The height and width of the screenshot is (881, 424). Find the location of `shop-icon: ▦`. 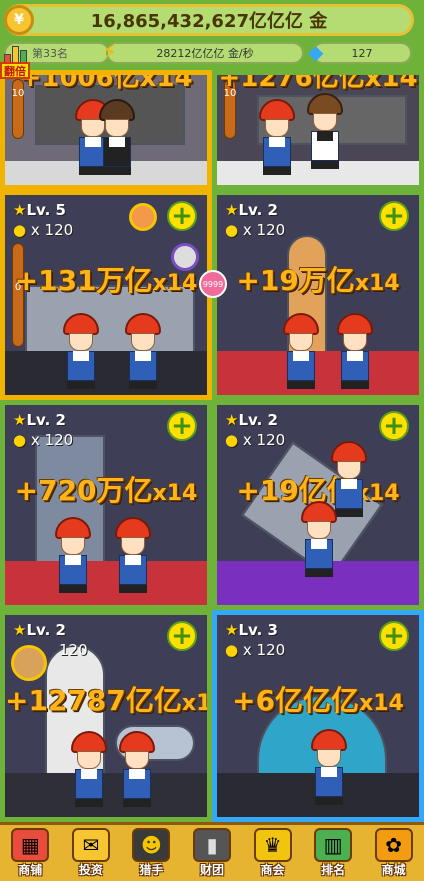

shop-icon: ▦ is located at coordinates (30, 845).